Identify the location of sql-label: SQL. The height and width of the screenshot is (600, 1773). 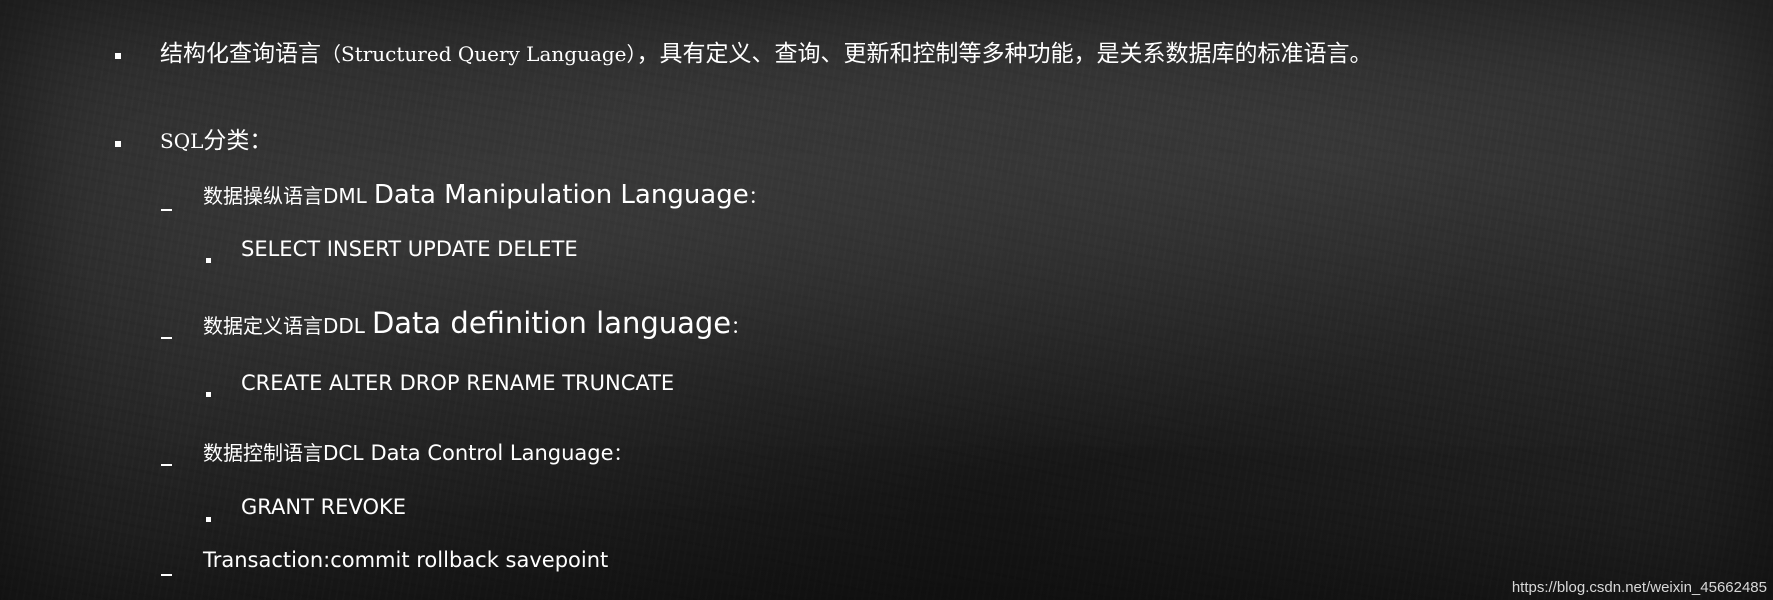
(182, 141).